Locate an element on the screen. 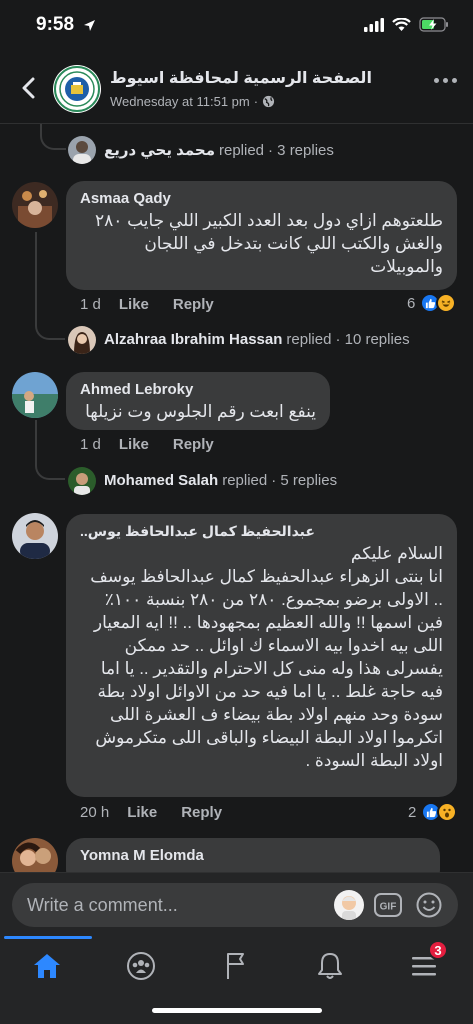  tab-notifications is located at coordinates (330, 966).